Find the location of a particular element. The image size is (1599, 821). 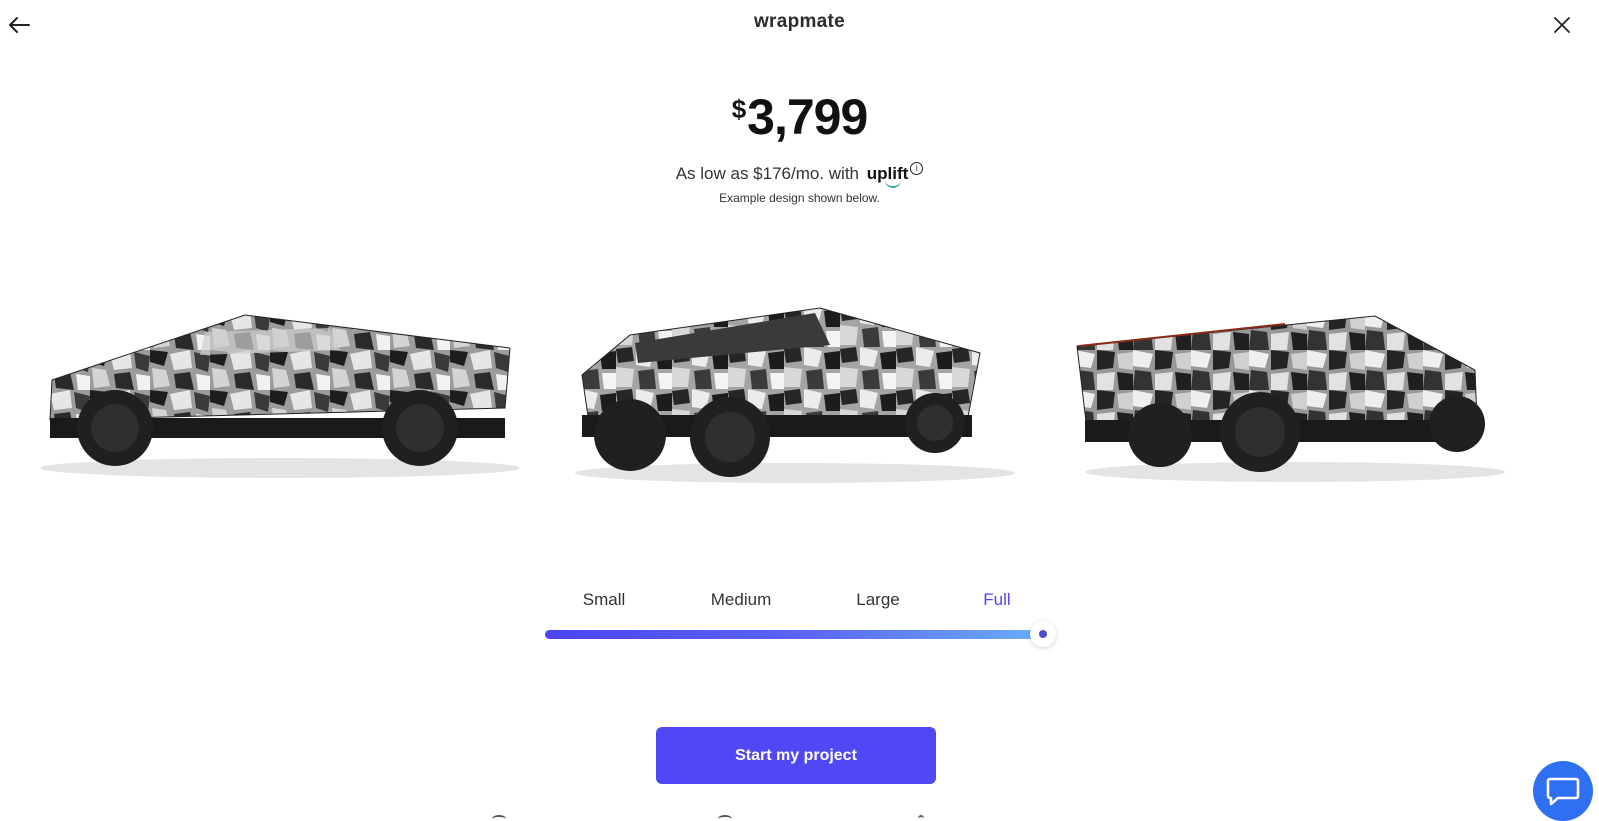

truck-rear-view is located at coordinates (1295, 402).